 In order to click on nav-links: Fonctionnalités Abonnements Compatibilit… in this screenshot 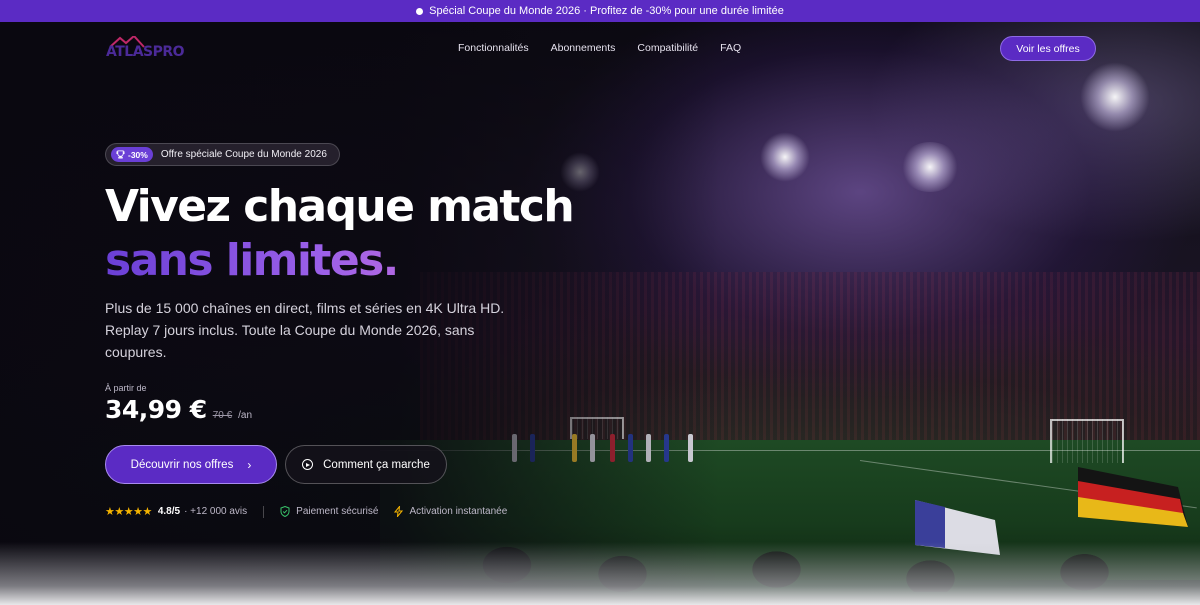, I will do `click(599, 48)`.